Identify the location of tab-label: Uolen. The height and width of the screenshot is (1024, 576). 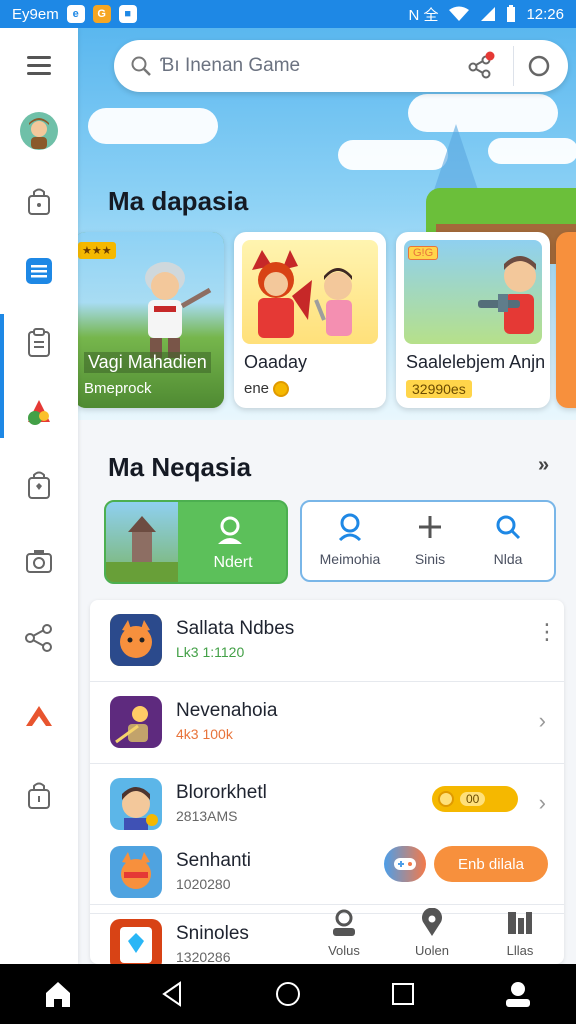
(432, 950).